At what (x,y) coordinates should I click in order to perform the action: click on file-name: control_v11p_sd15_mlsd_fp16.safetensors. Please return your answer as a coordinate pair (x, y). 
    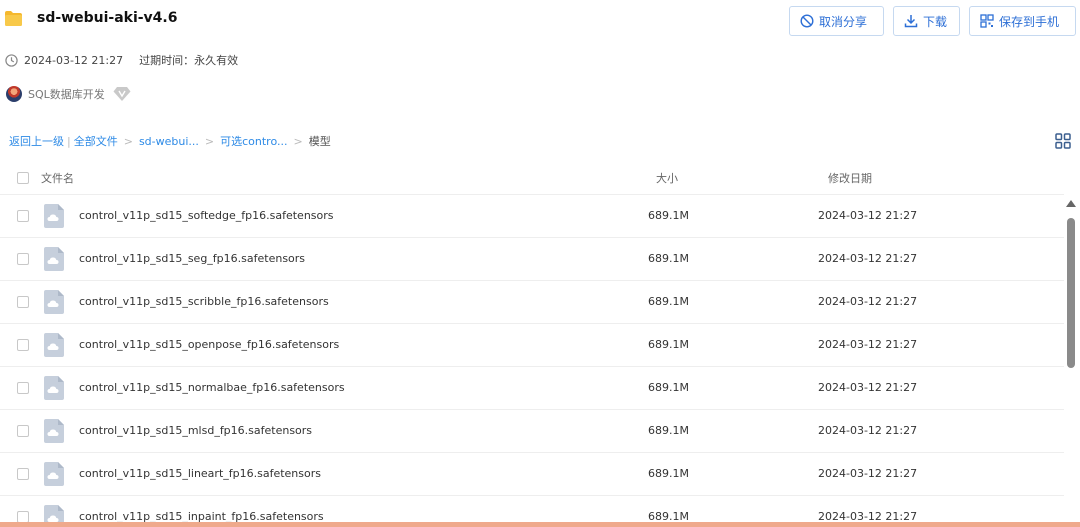
    Looking at the image, I should click on (195, 430).